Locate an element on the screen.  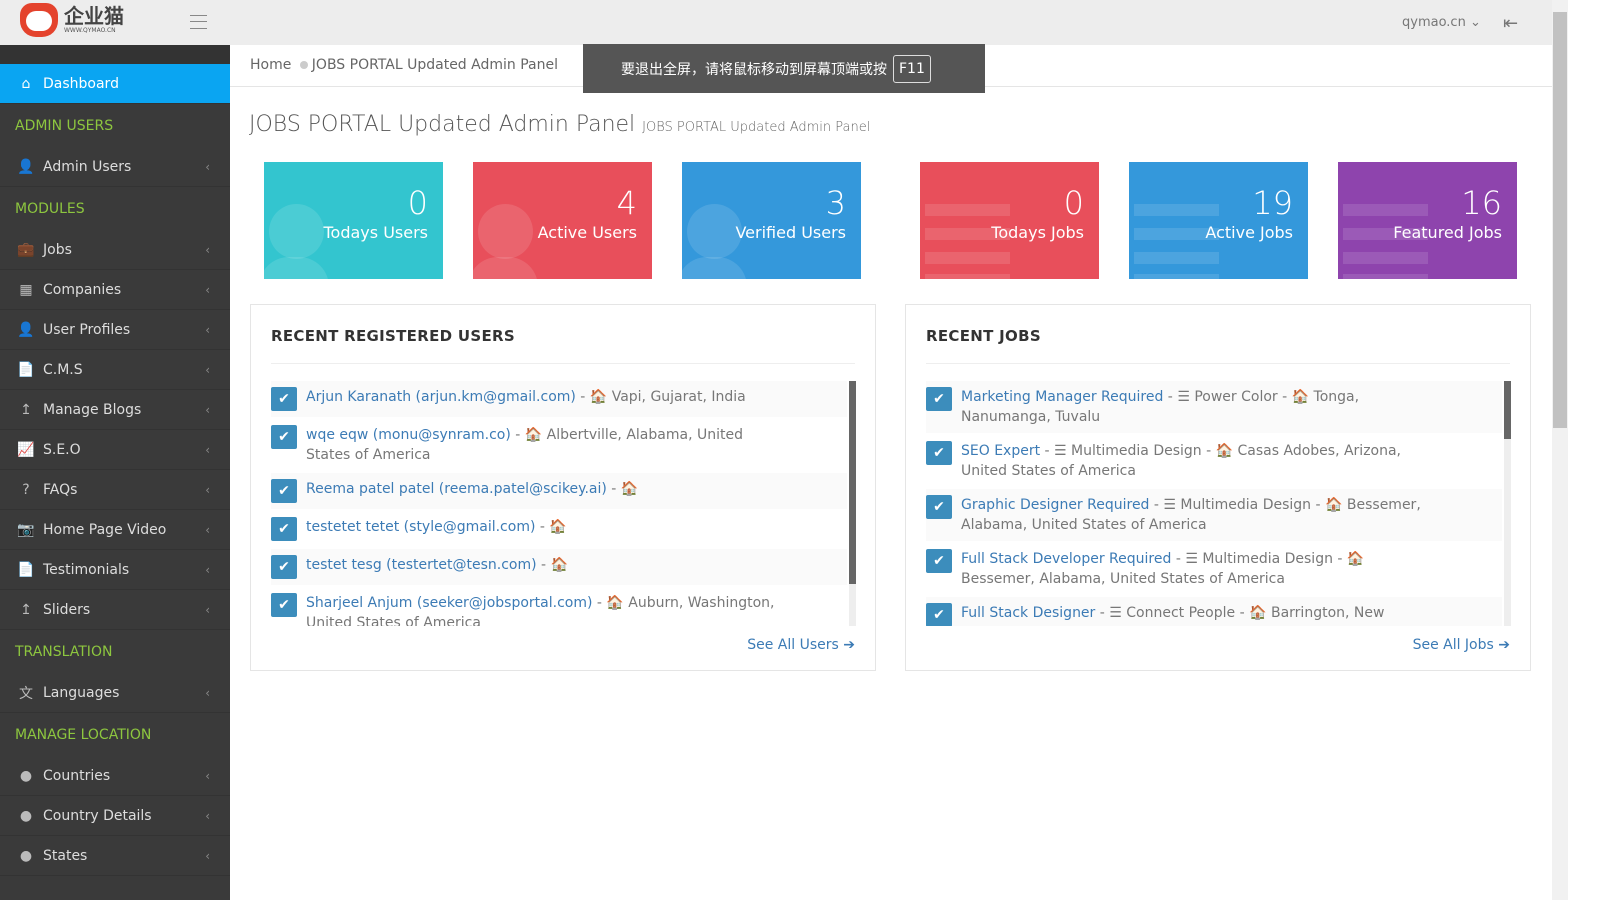
stat-label: Active Users is located at coordinates (587, 232).